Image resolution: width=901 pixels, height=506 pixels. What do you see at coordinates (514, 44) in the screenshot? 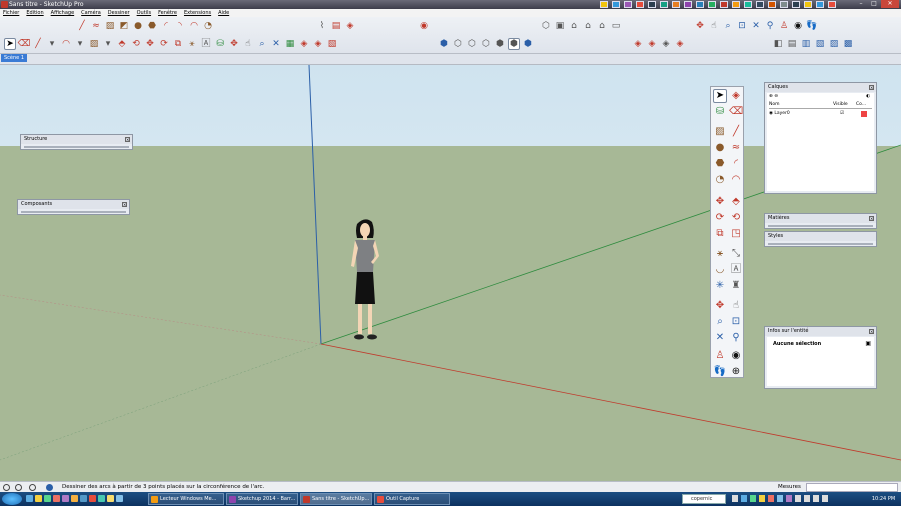
I see `shaded-textures-icon: ⬢` at bounding box center [514, 44].